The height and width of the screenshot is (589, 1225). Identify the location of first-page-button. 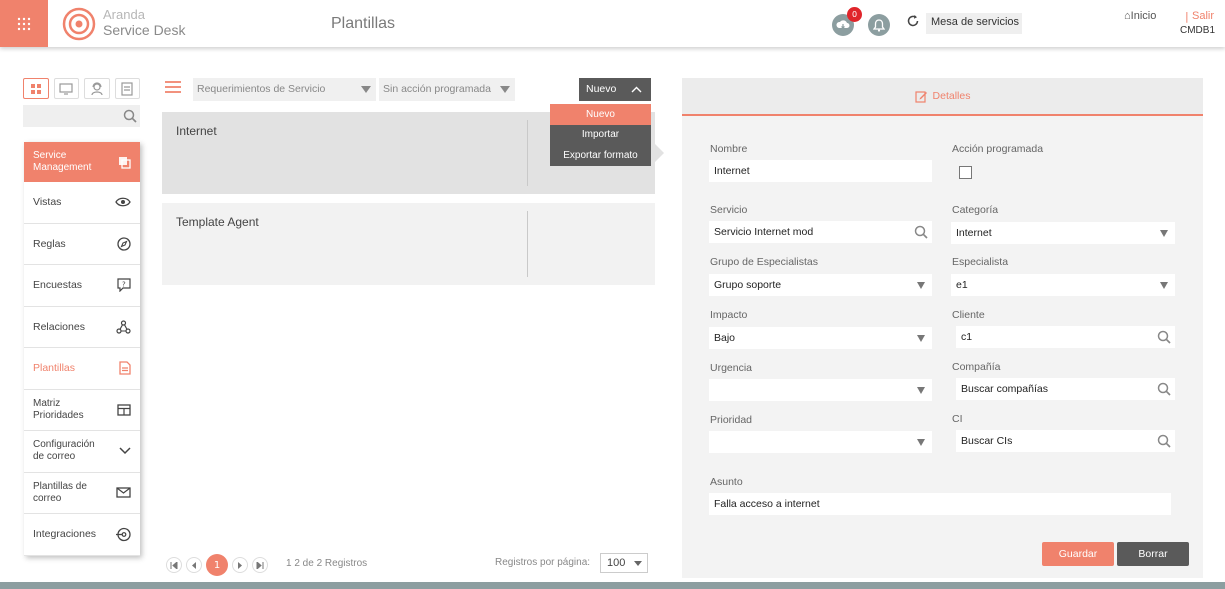
(174, 565).